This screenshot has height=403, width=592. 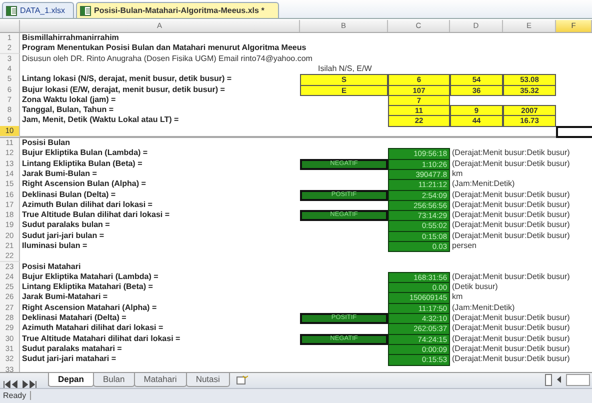 What do you see at coordinates (100, 338) in the screenshot?
I see `field-label: True Altitude Matahari dilihat dari lokasi =` at bounding box center [100, 338].